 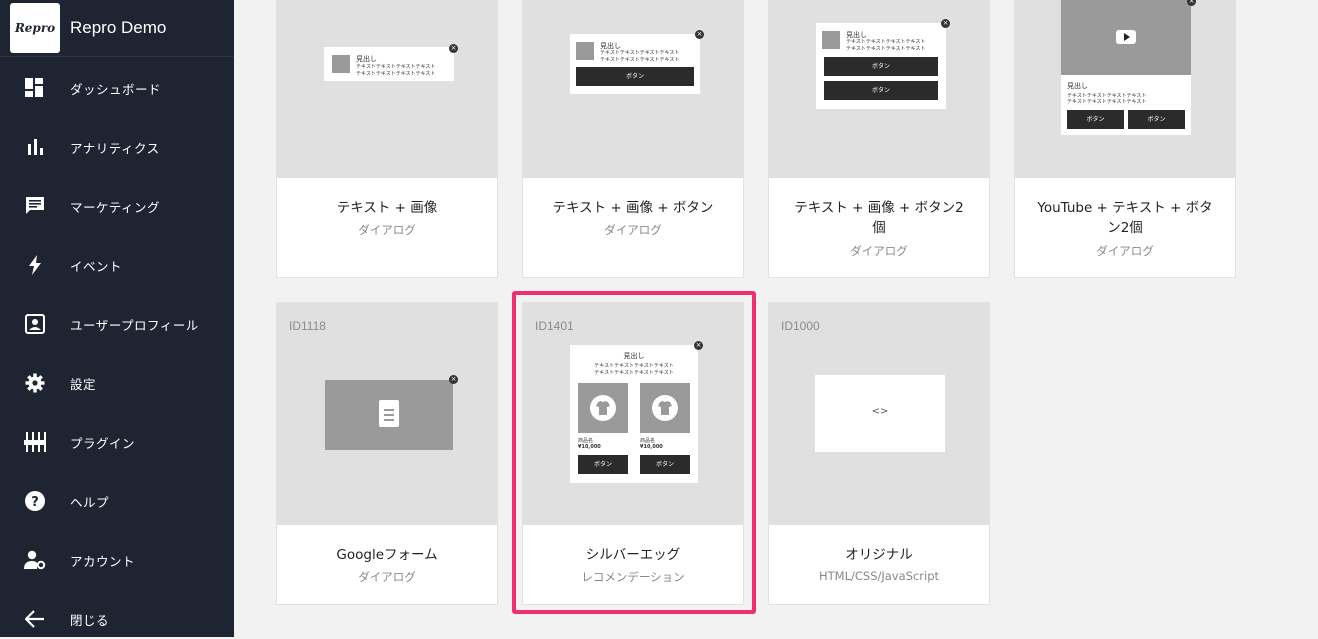 What do you see at coordinates (387, 555) in the screenshot?
I see `card-title: Googleフォーム` at bounding box center [387, 555].